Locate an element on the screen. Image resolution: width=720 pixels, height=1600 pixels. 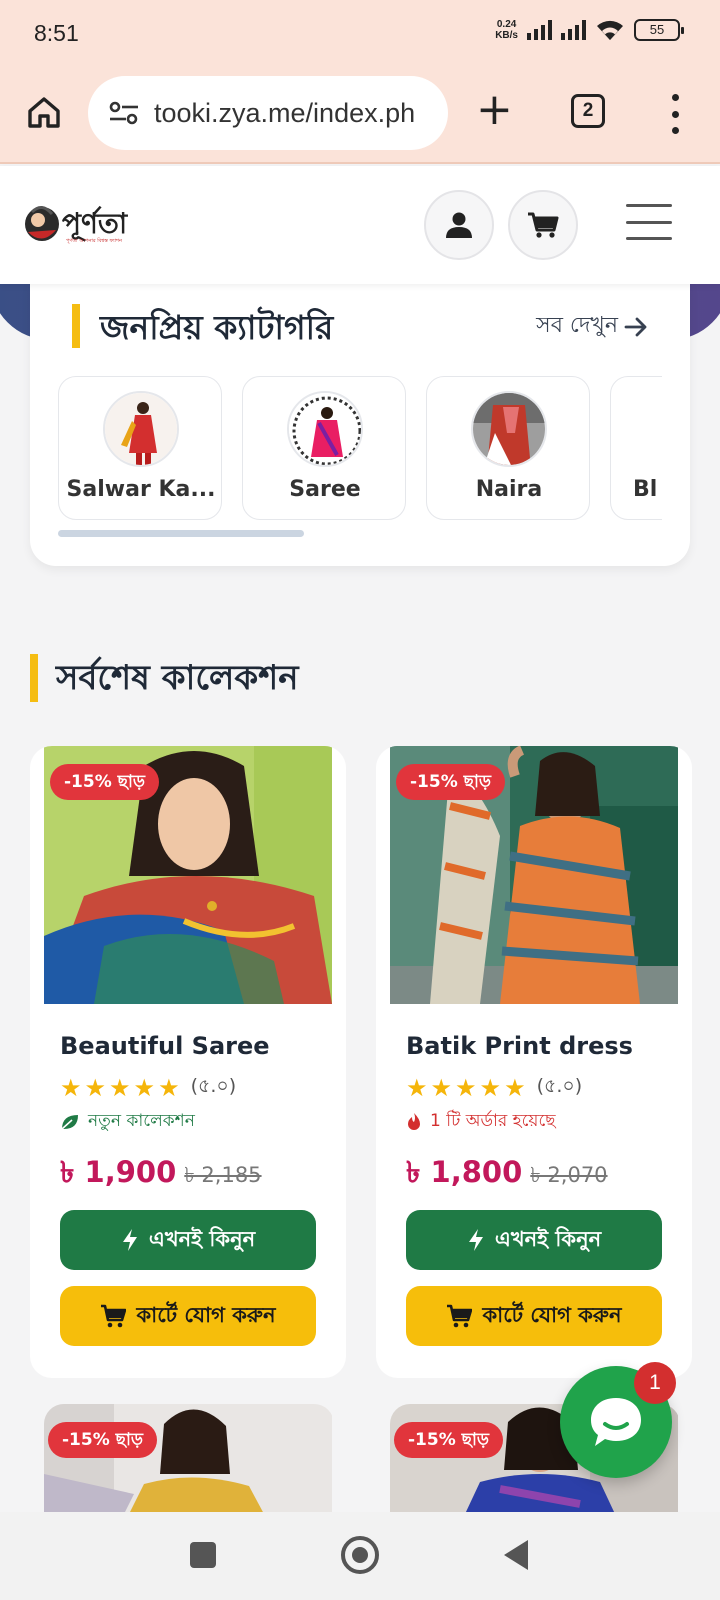
signal-icon is located at coordinates (539, 30).